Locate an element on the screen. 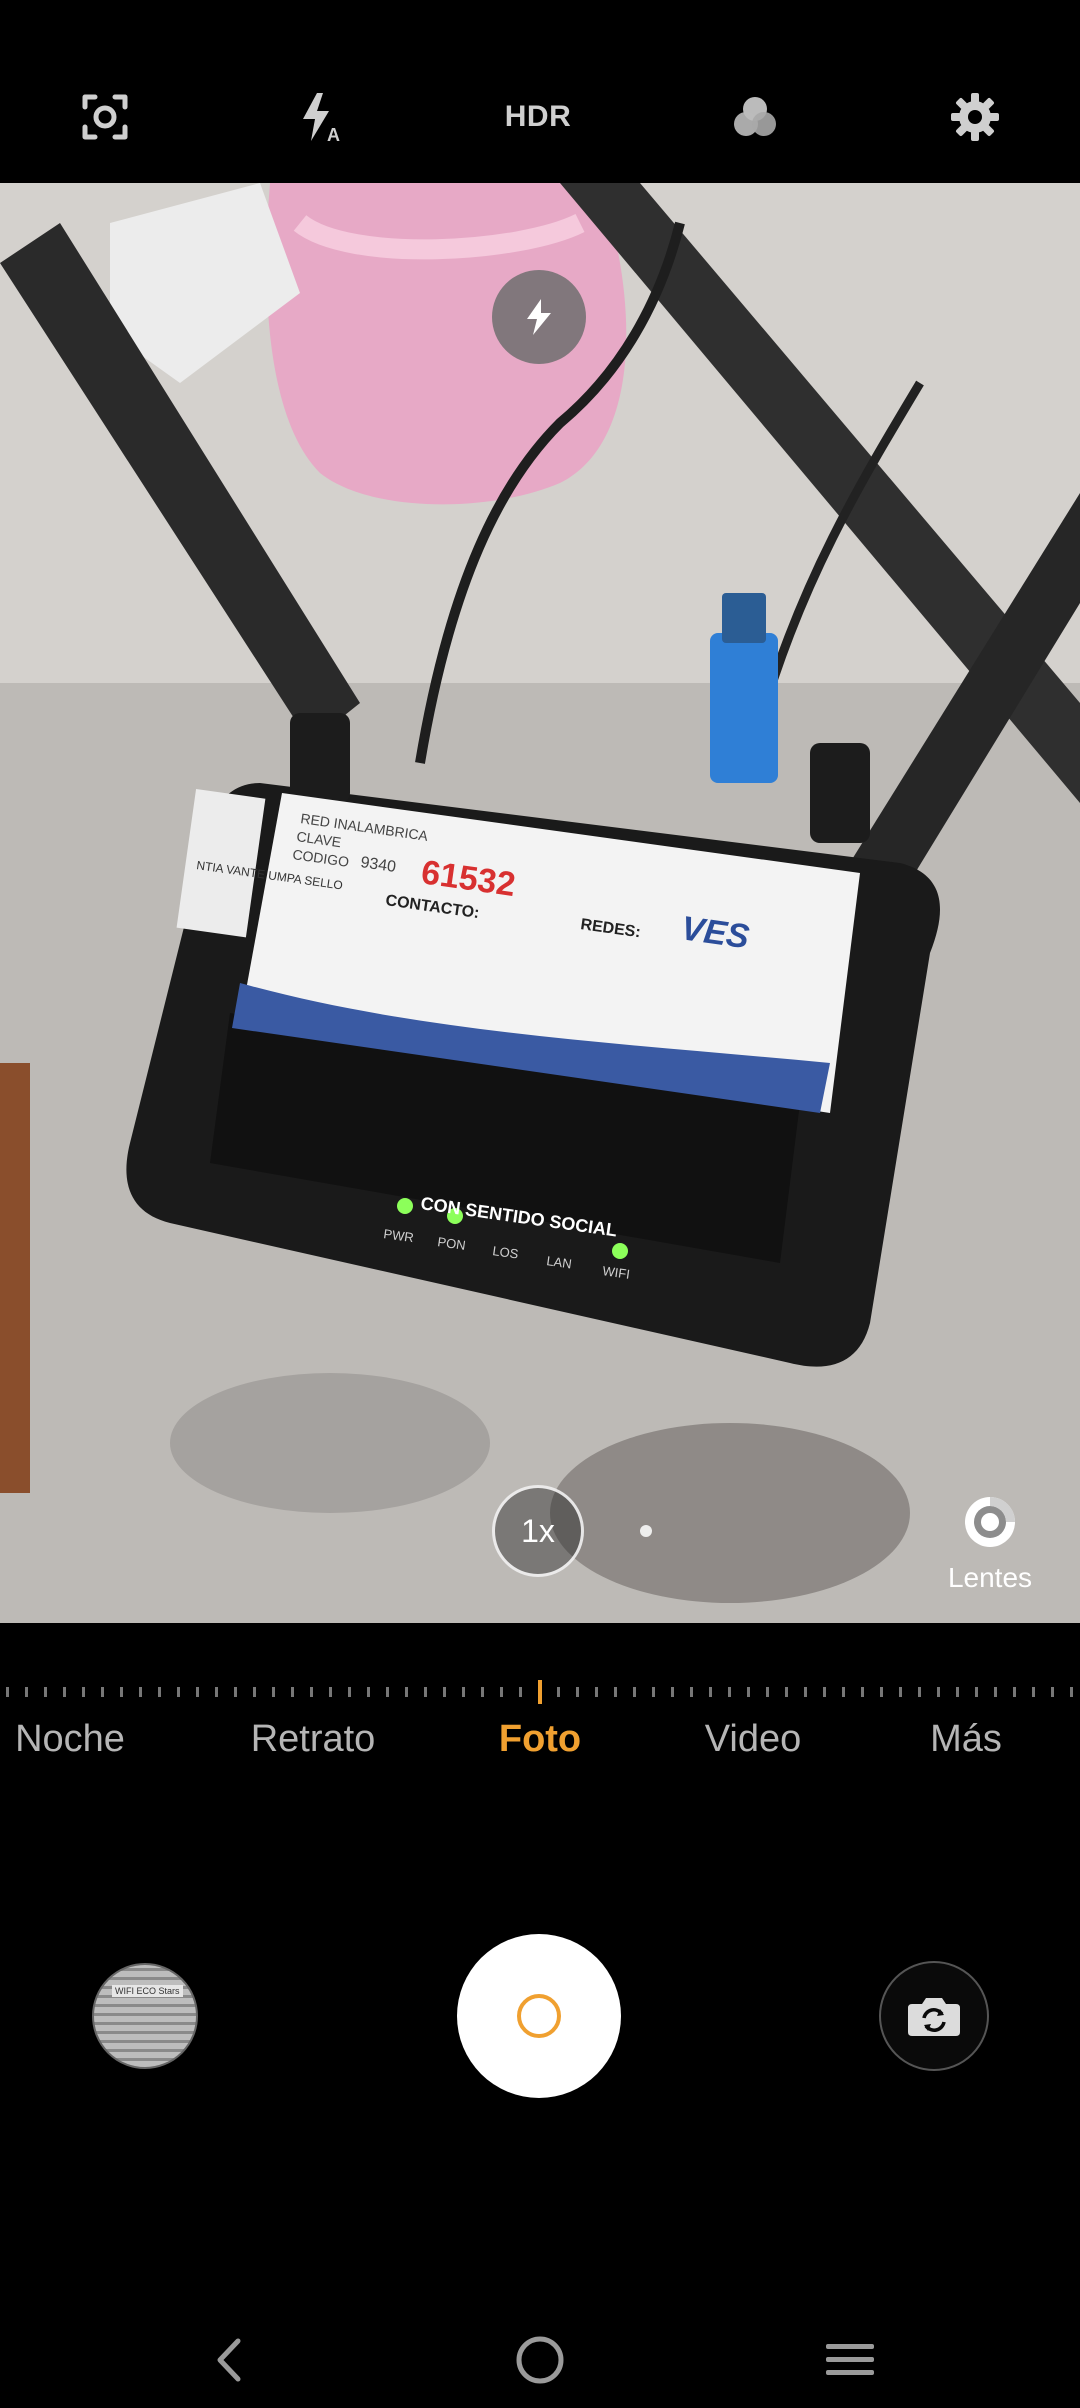  shutter-button is located at coordinates (539, 2016).